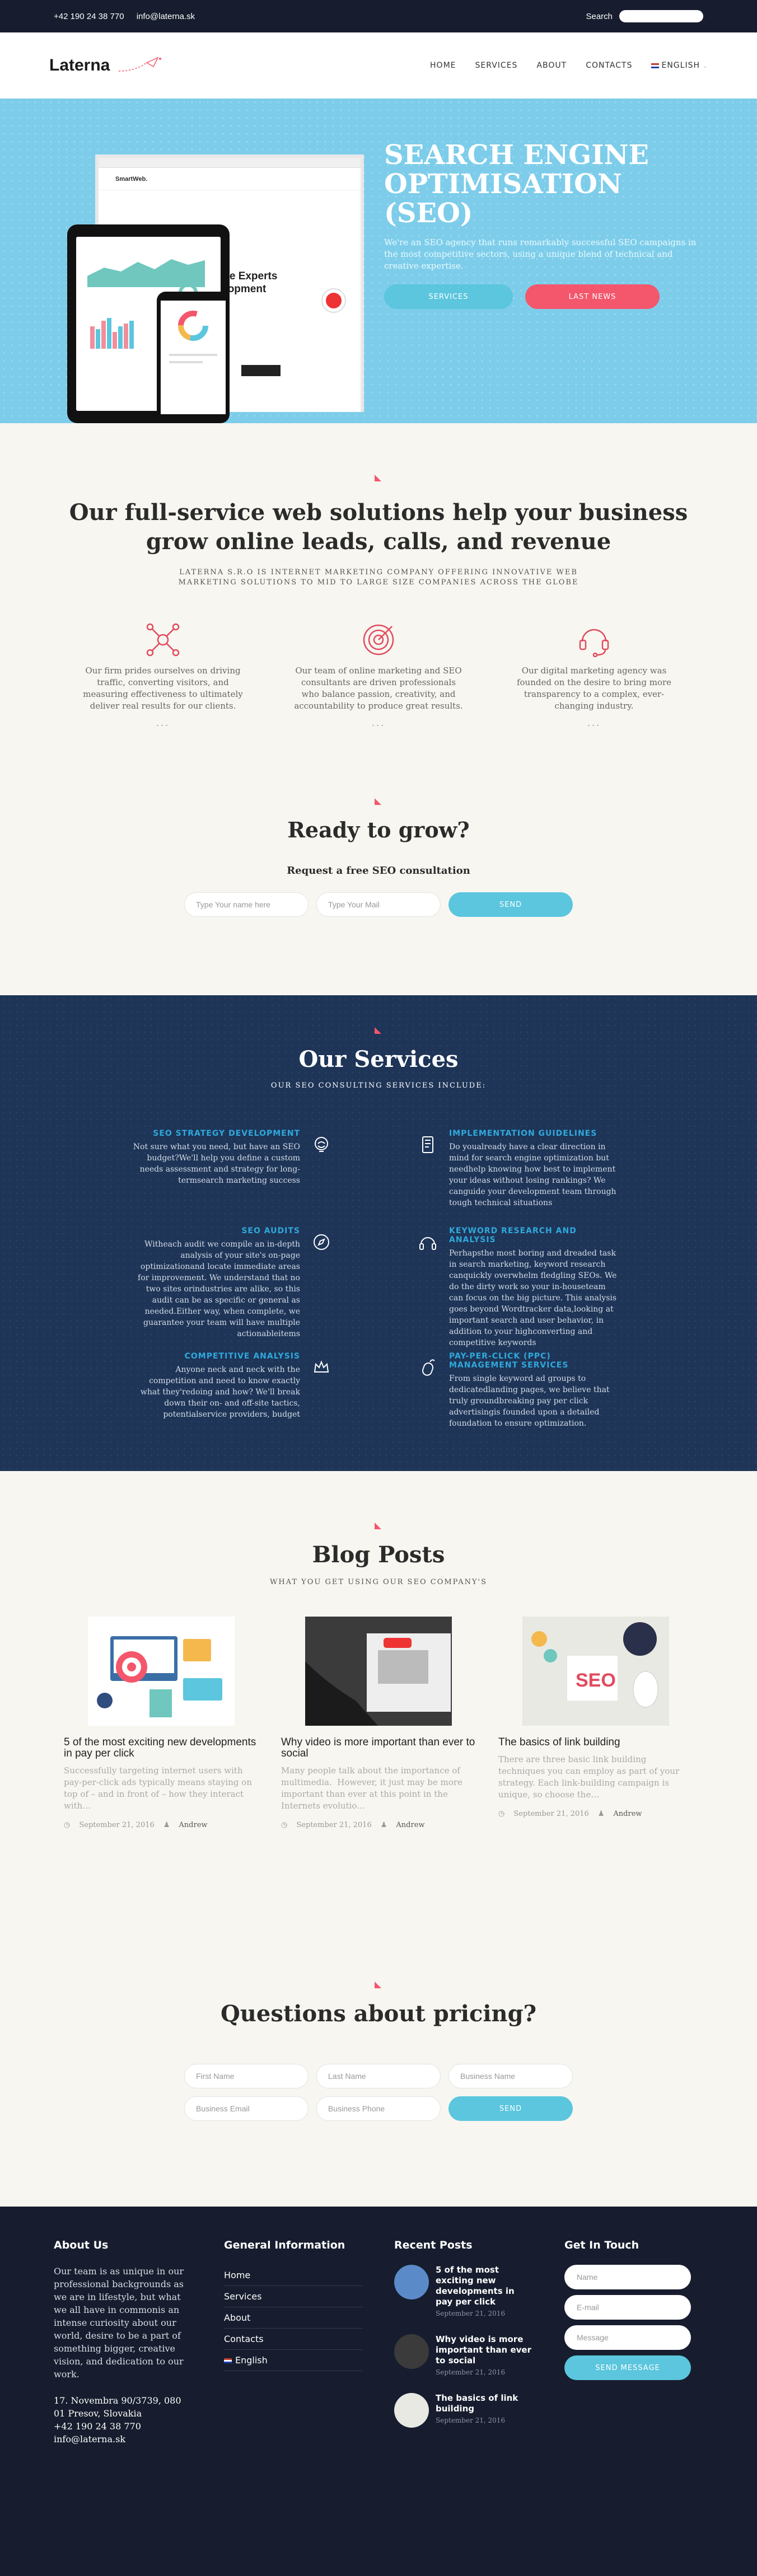 The image size is (757, 2576). Describe the element at coordinates (294, 2275) in the screenshot. I see `footer-link-home: Home` at that location.